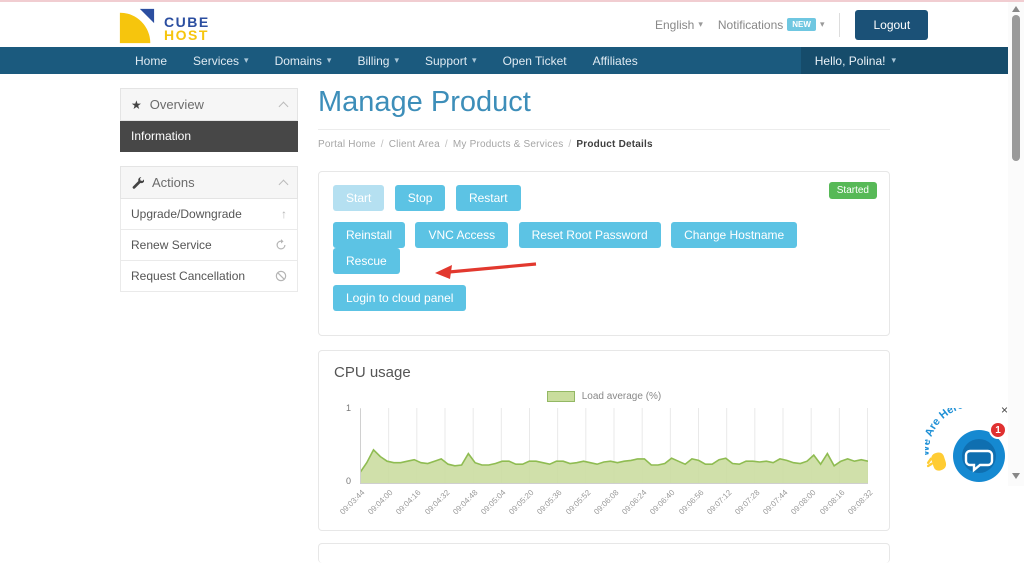 This screenshot has width=1024, height=563. Describe the element at coordinates (604, 298) in the screenshot. I see `panel-login-row: Login to cloud panel` at that location.